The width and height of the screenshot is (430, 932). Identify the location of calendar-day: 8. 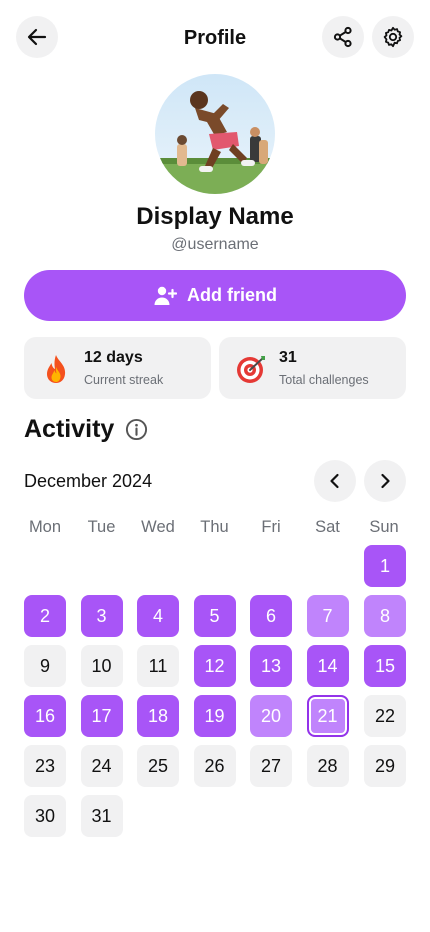
(385, 616).